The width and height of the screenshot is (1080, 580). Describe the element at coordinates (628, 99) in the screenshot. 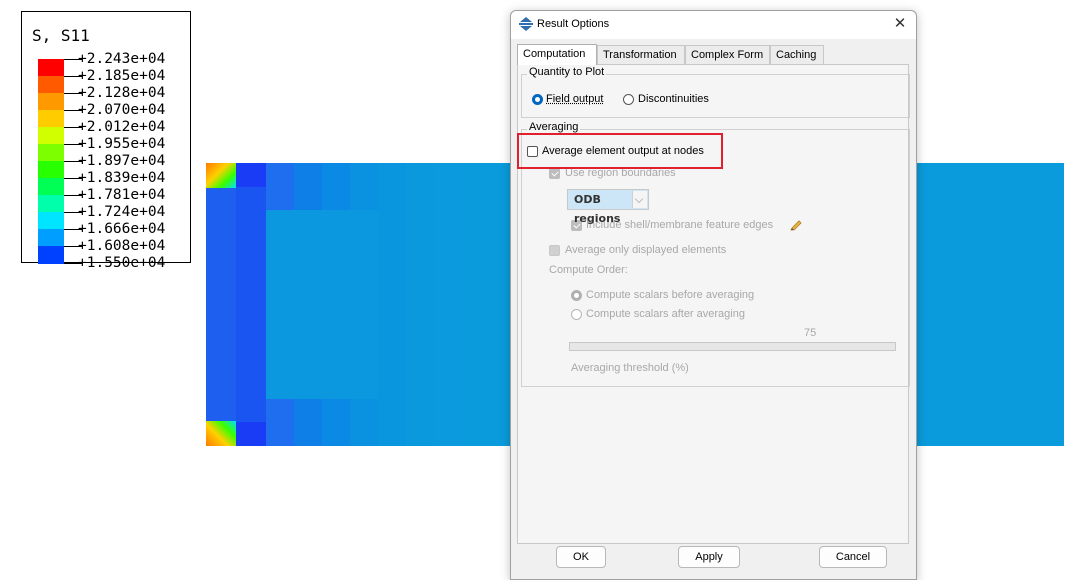

I see `discontinuities-radio` at that location.